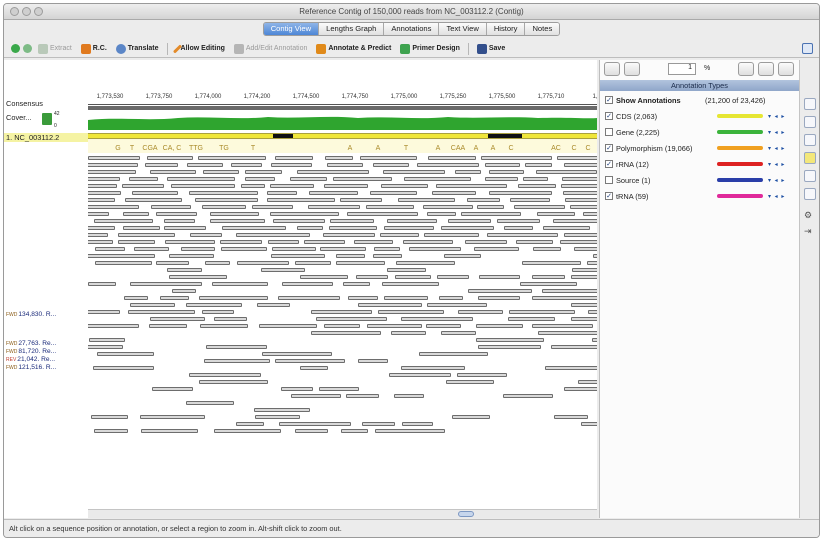  I want to click on fullscreen-button, so click(786, 69).